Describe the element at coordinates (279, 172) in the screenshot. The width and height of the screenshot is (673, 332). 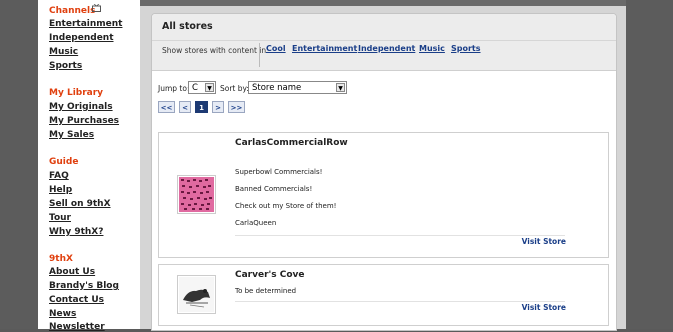
I see `store-description-line: Superbowl Commercials!` at that location.